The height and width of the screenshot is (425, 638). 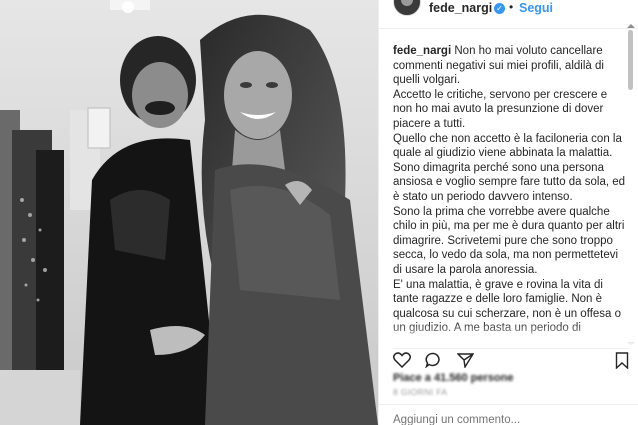 I want to click on comment-input, so click(x=503, y=419).